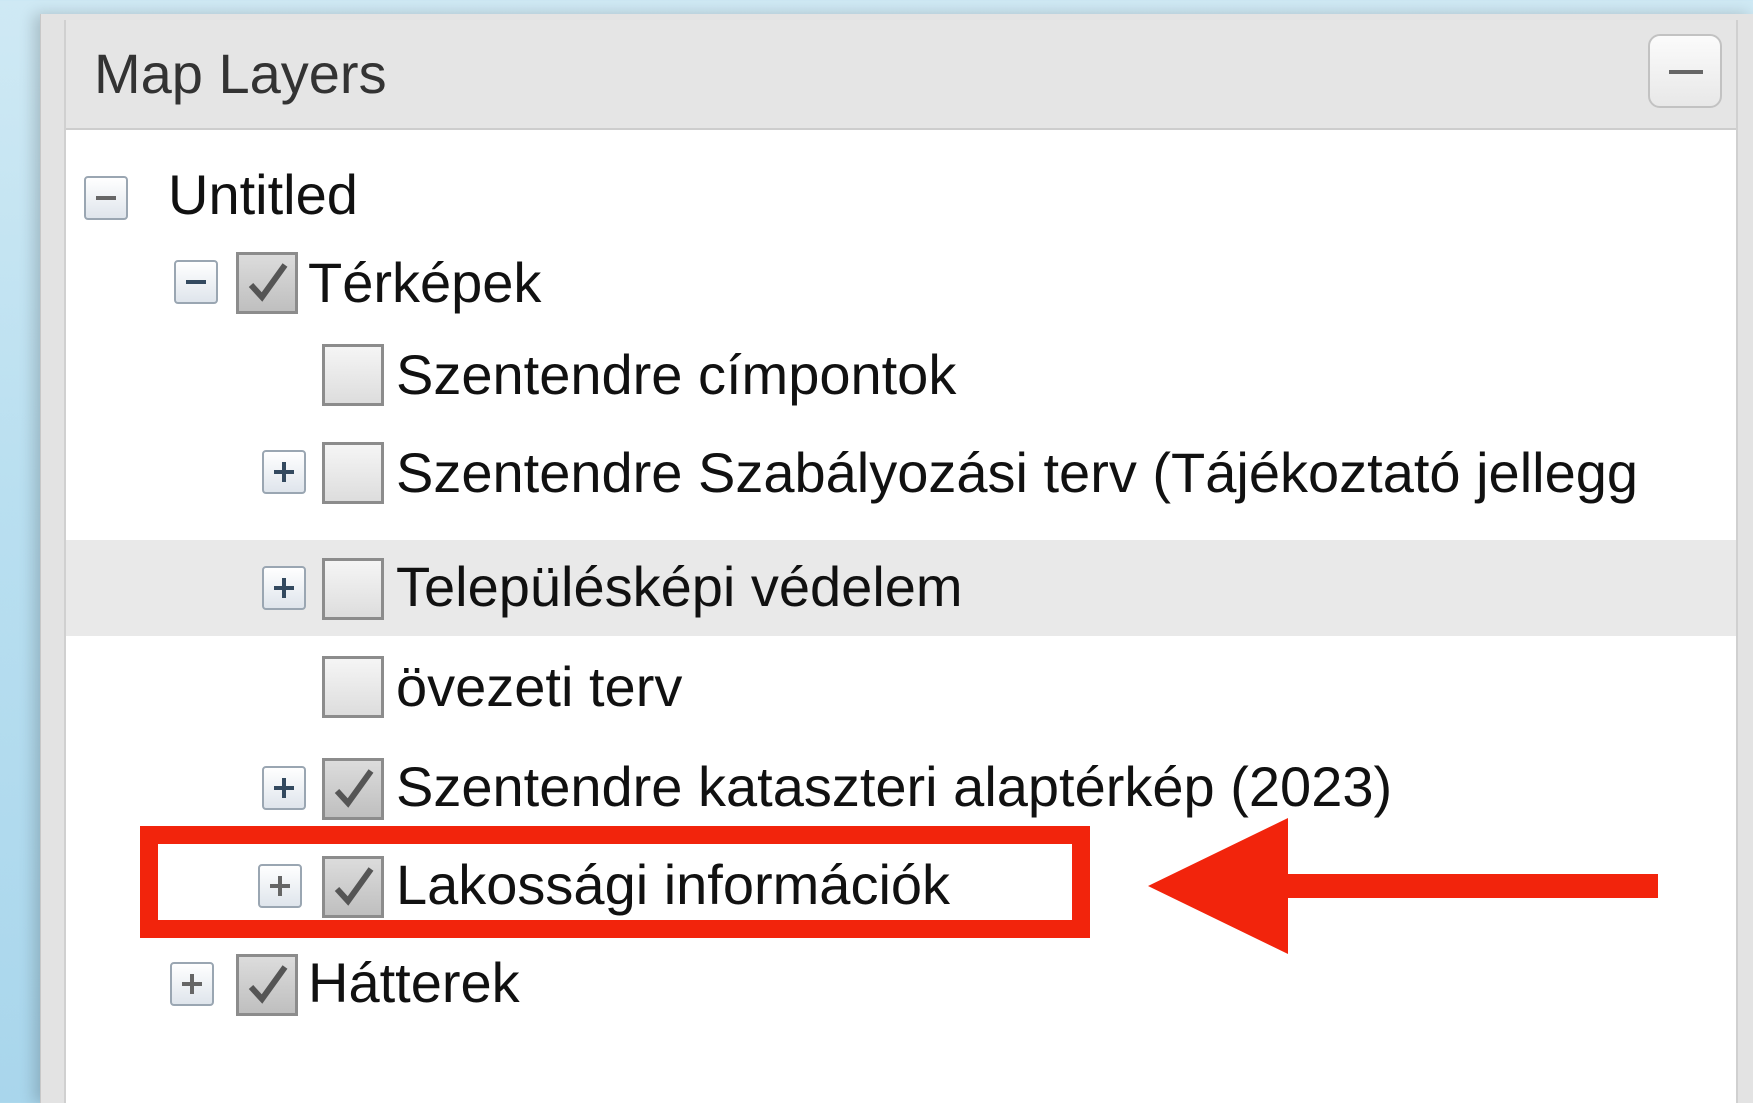  I want to click on minus-icon, so click(1686, 72).